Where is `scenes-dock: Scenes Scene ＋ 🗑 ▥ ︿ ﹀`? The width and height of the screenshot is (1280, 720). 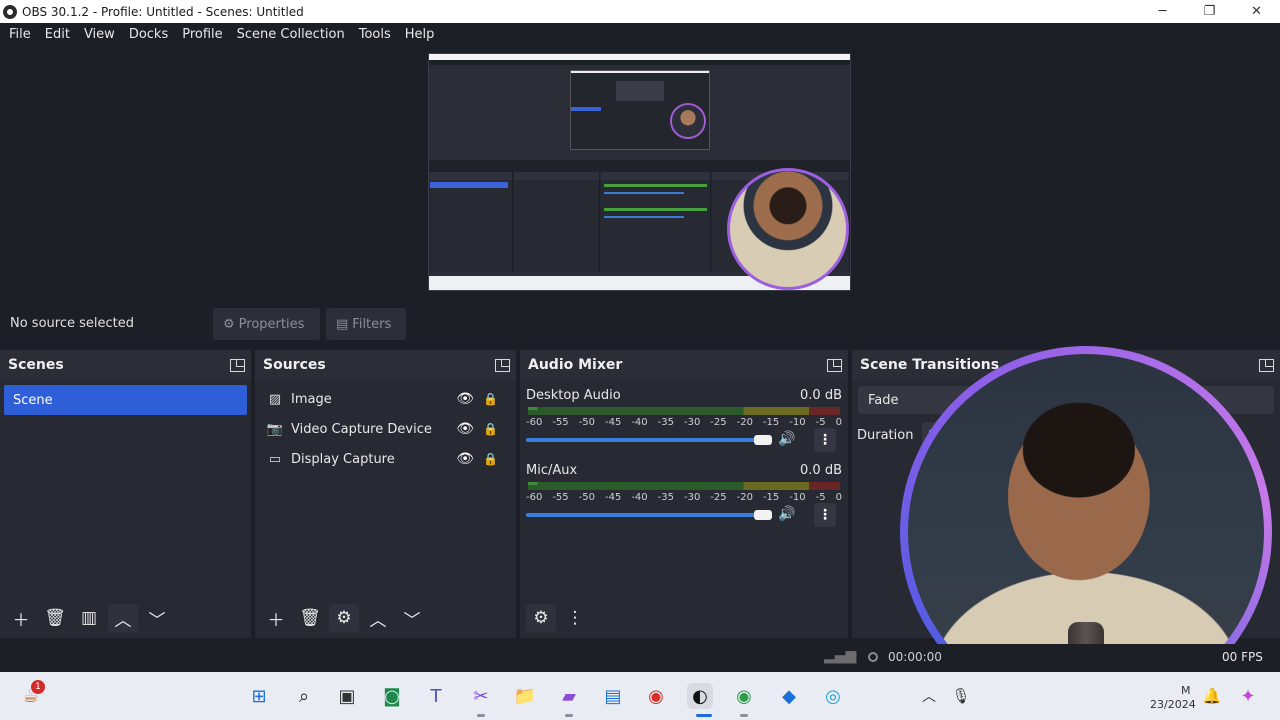 scenes-dock: Scenes Scene ＋ 🗑 ▥ ︿ ﹀ is located at coordinates (125, 494).